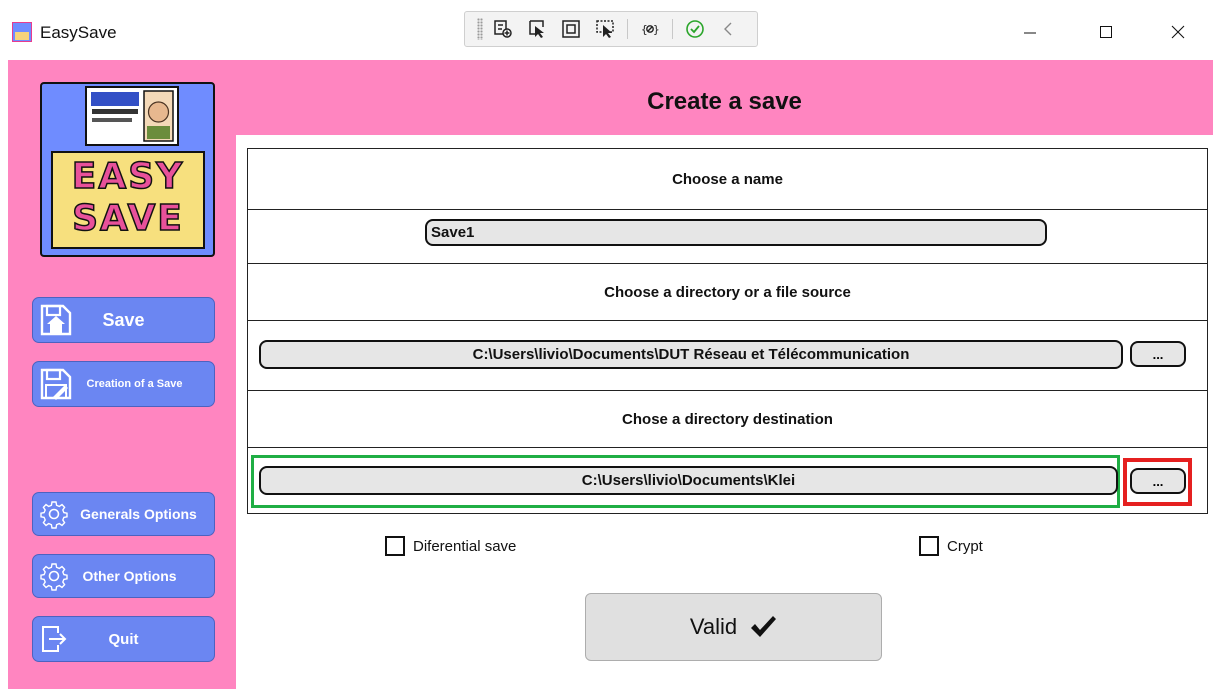 The height and width of the screenshot is (689, 1213). I want to click on window-title: EasySave, so click(78, 32).